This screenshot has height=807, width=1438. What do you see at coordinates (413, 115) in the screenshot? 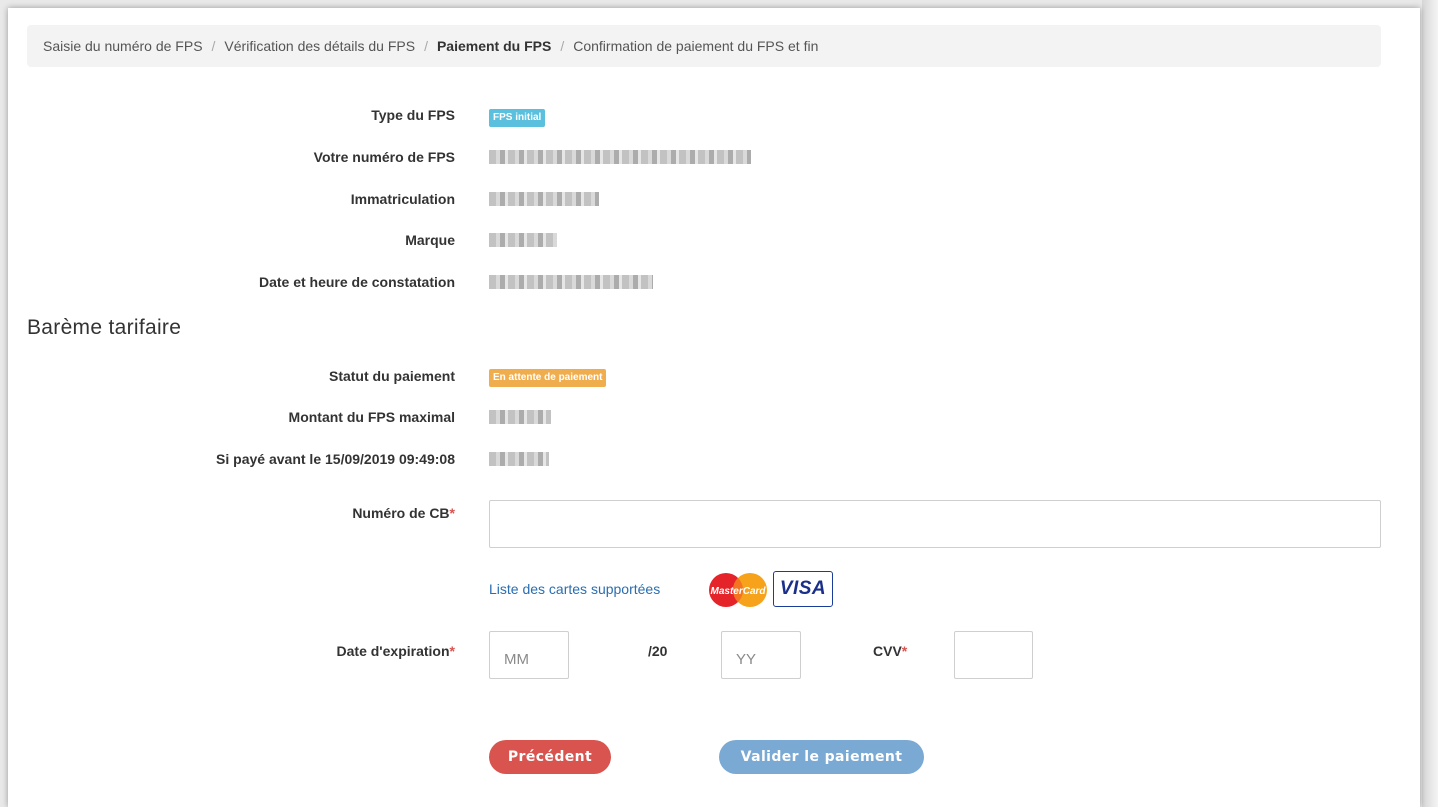
I see `type-label: Type du FPS` at bounding box center [413, 115].